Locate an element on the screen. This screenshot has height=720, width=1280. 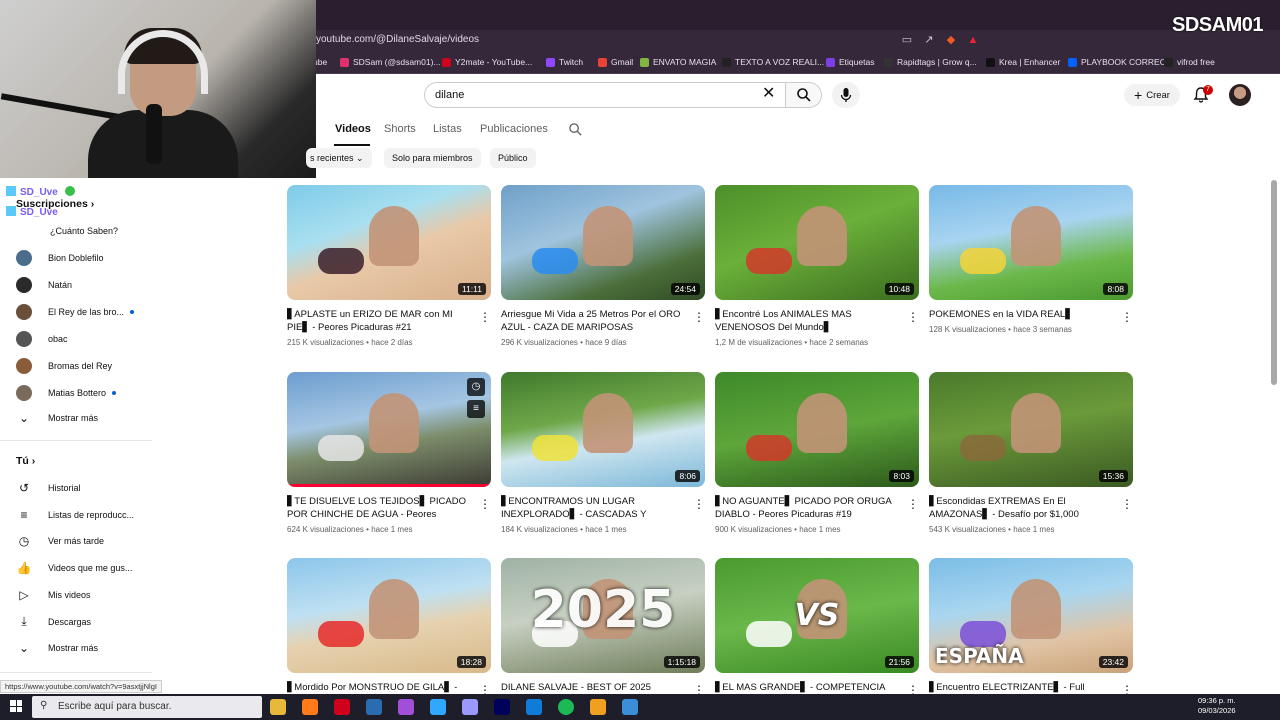
bookmark-item: vifrod free is located at coordinates (1189, 62).